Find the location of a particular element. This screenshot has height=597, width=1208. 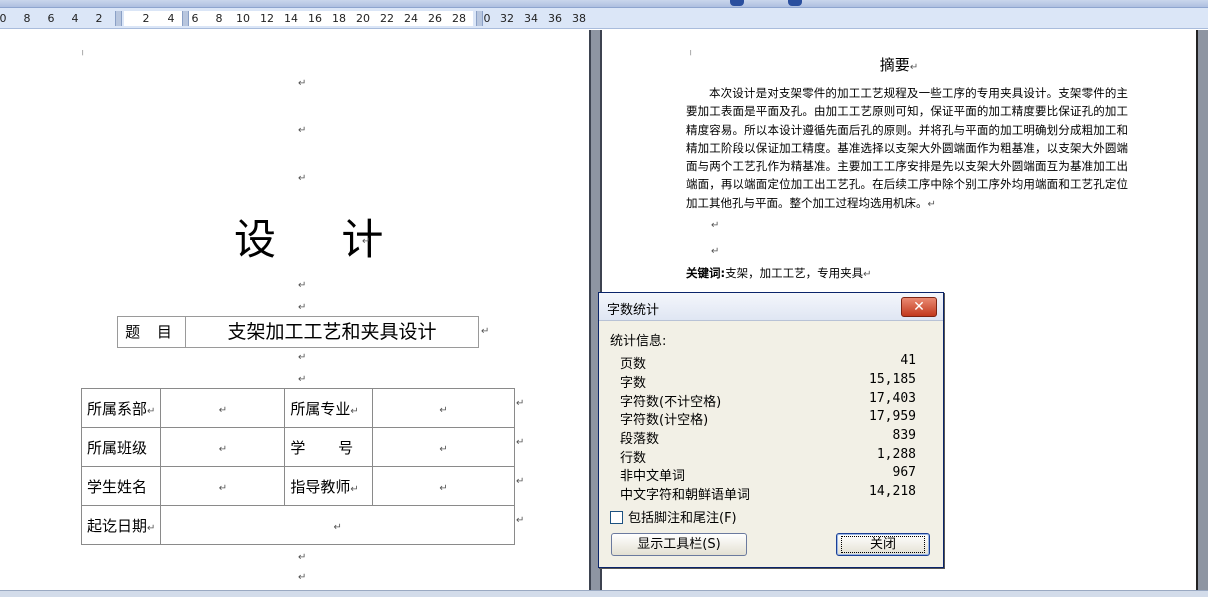

stat-label: 字数 is located at coordinates (633, 383).